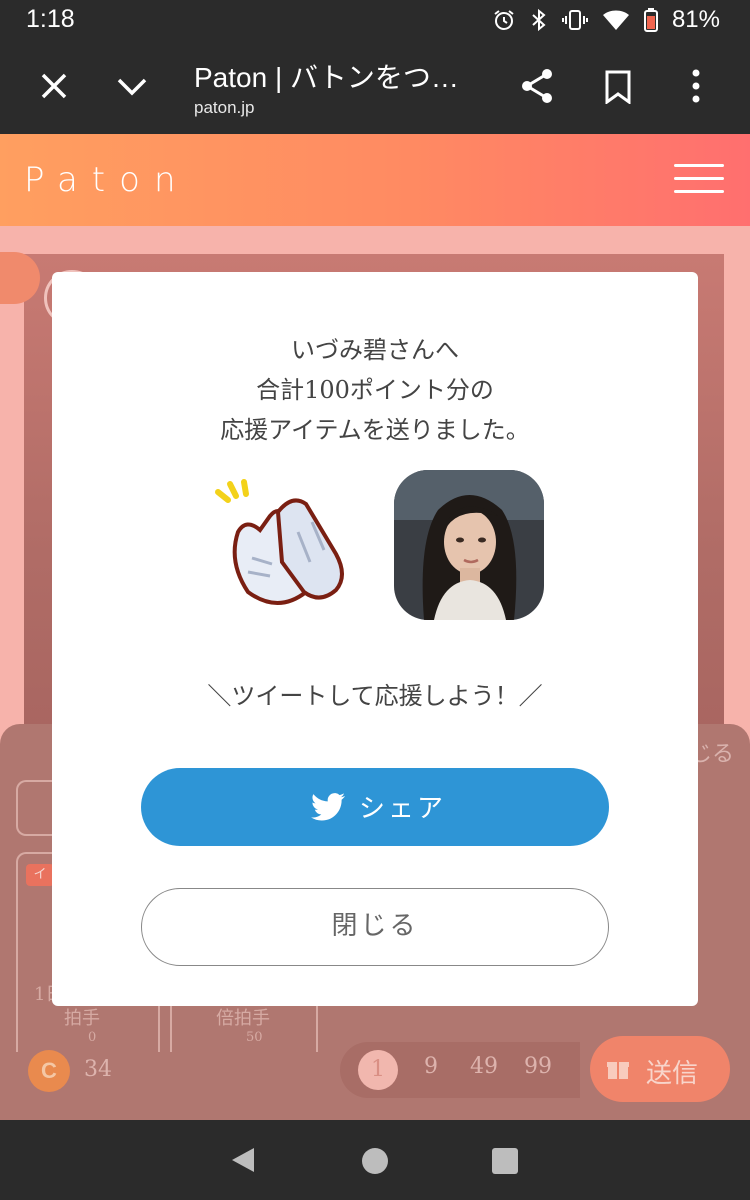 This screenshot has height=1200, width=750. Describe the element at coordinates (469, 545) in the screenshot. I see `avatar` at that location.